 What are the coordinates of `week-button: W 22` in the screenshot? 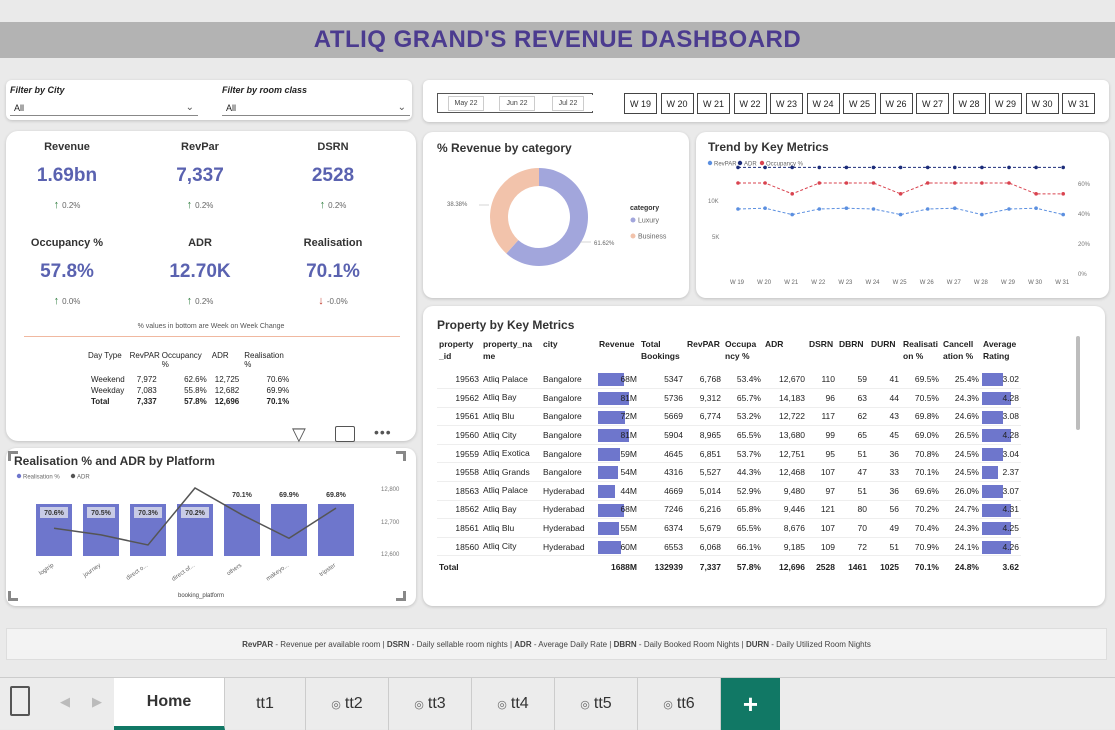 It's located at (750, 103).